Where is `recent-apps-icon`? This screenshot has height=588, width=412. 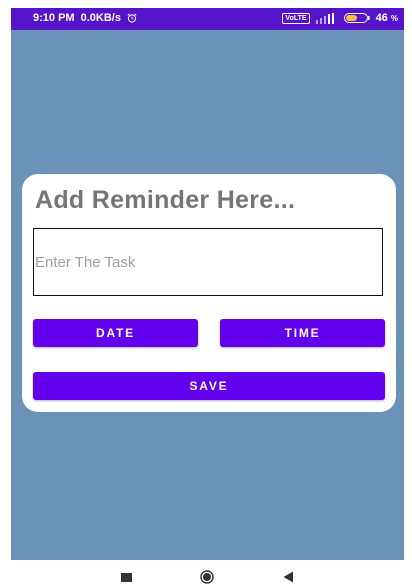
recent-apps-icon is located at coordinates (126, 577).